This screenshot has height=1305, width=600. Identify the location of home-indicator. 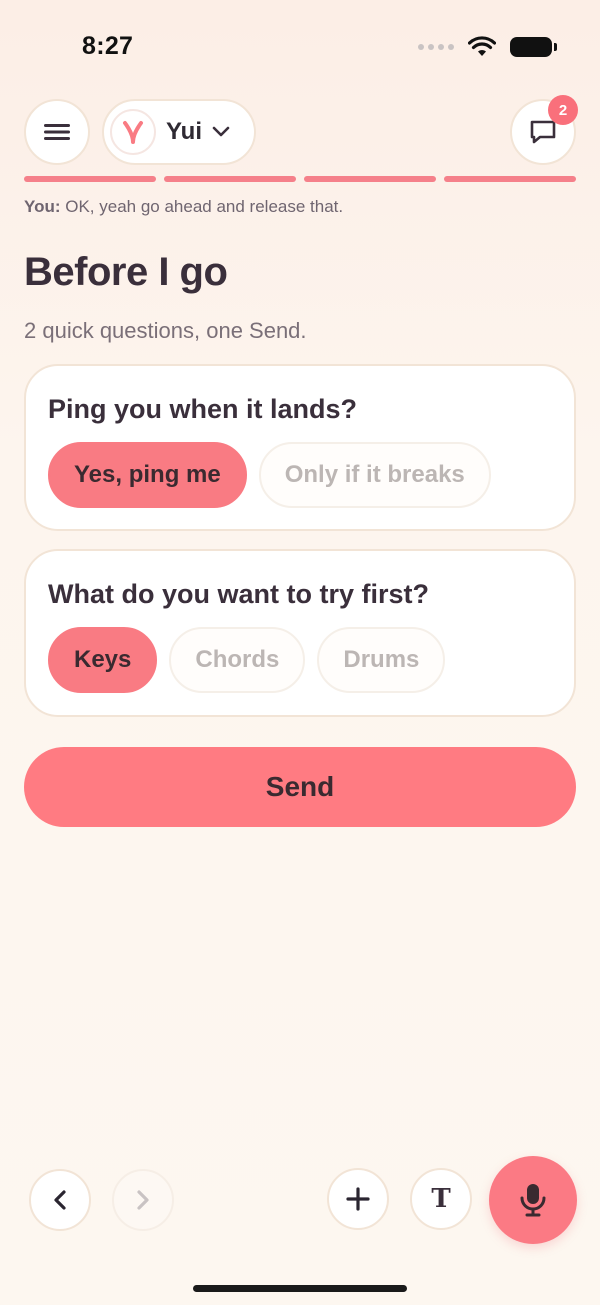
(300, 1288).